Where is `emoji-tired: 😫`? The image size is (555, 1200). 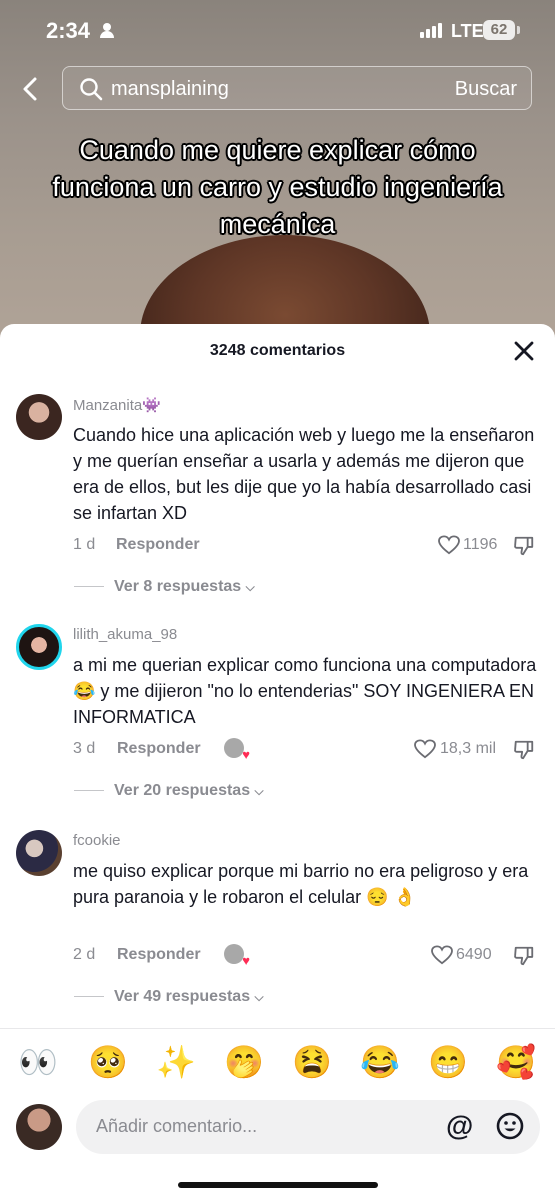 emoji-tired: 😫 is located at coordinates (312, 1062).